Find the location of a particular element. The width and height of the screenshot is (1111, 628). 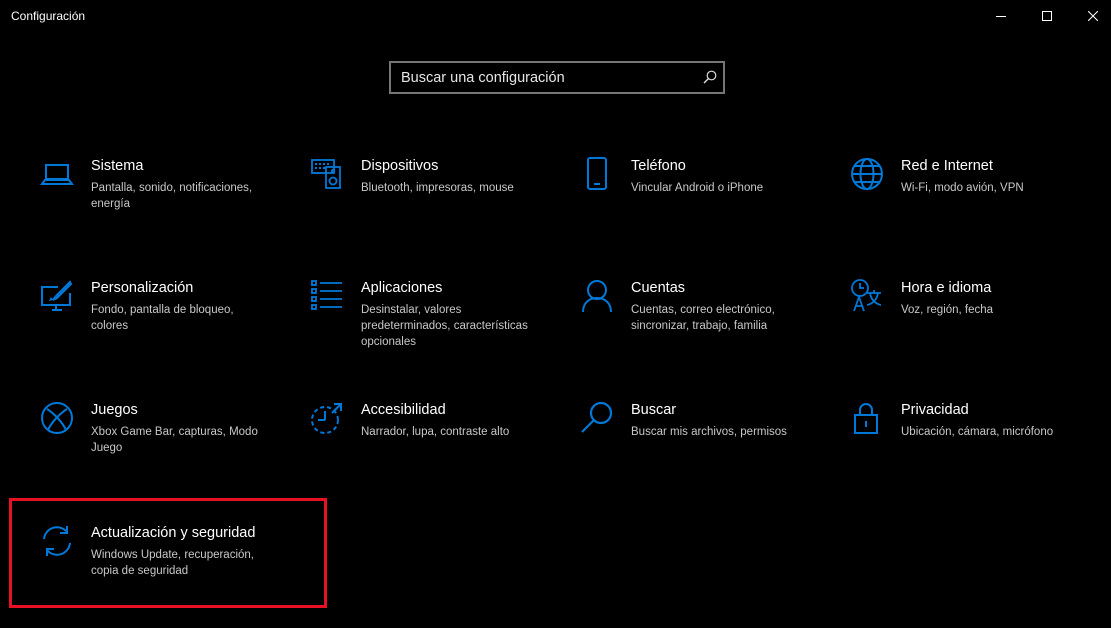

tile-title: Teléfono is located at coordinates (658, 166).